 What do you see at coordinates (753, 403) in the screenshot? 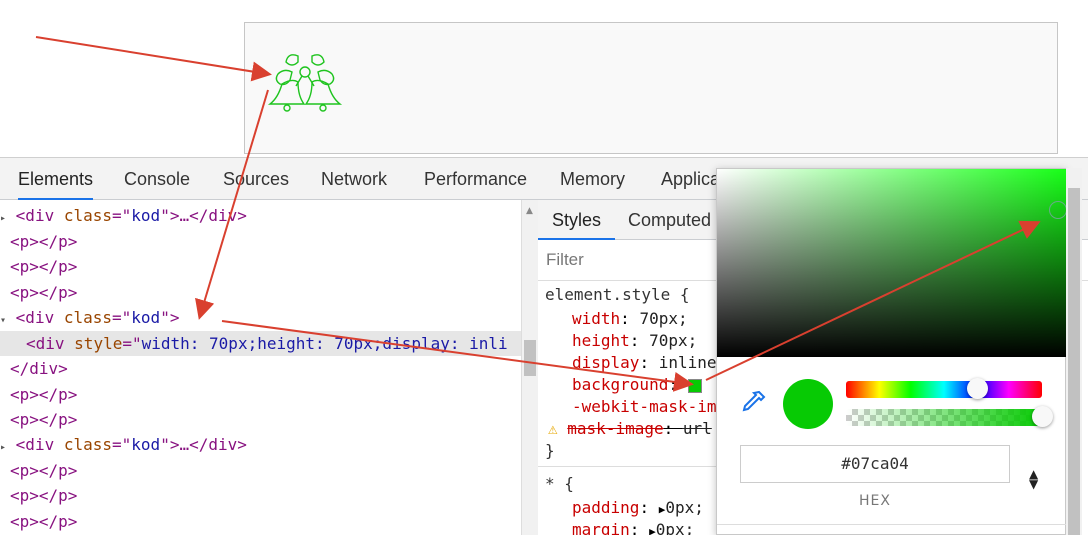
I see `eyedropper-icon` at bounding box center [753, 403].